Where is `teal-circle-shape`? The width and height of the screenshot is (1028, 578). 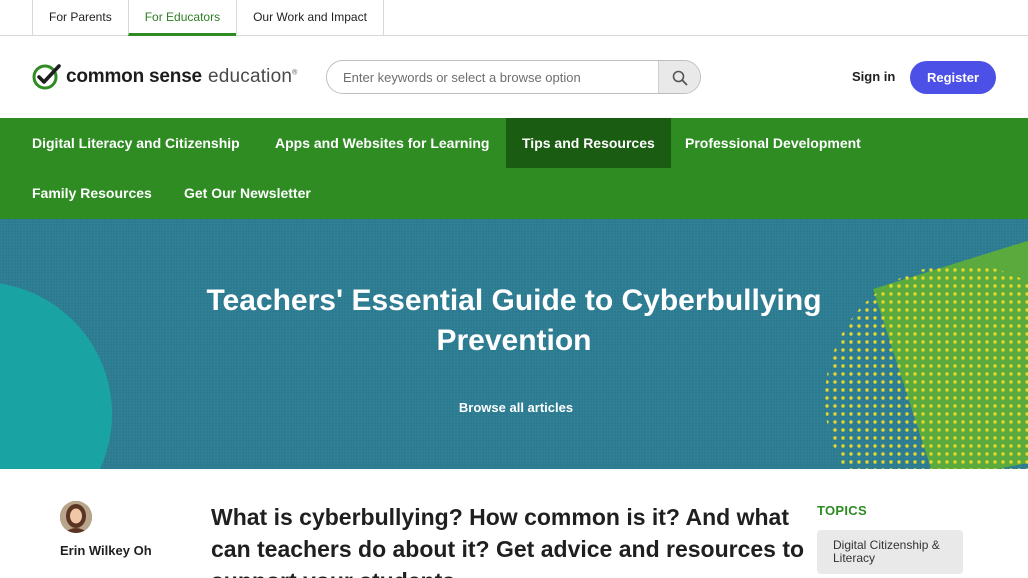
teal-circle-shape is located at coordinates (56, 376).